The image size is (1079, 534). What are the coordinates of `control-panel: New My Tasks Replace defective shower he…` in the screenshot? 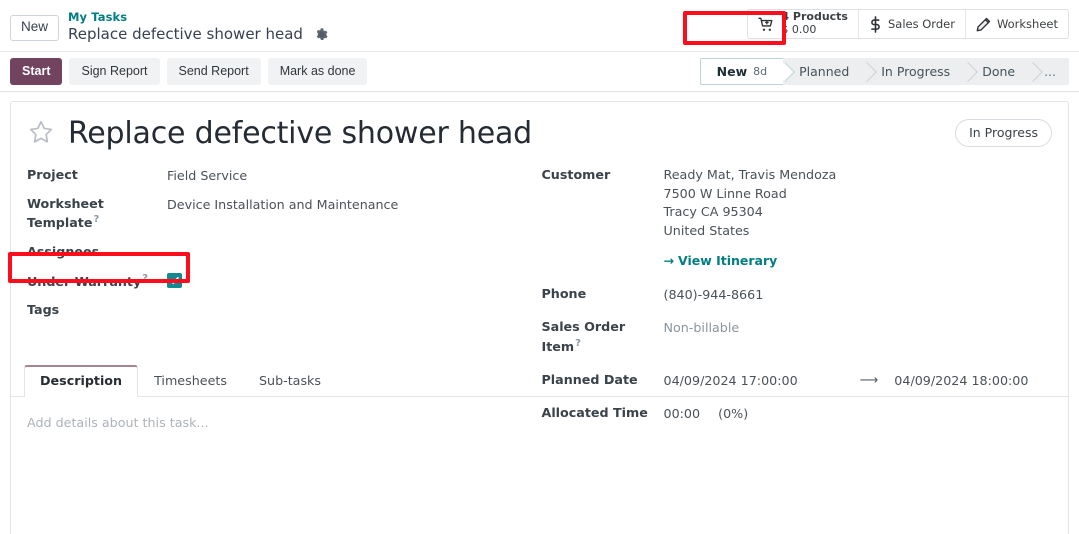 It's located at (539, 26).